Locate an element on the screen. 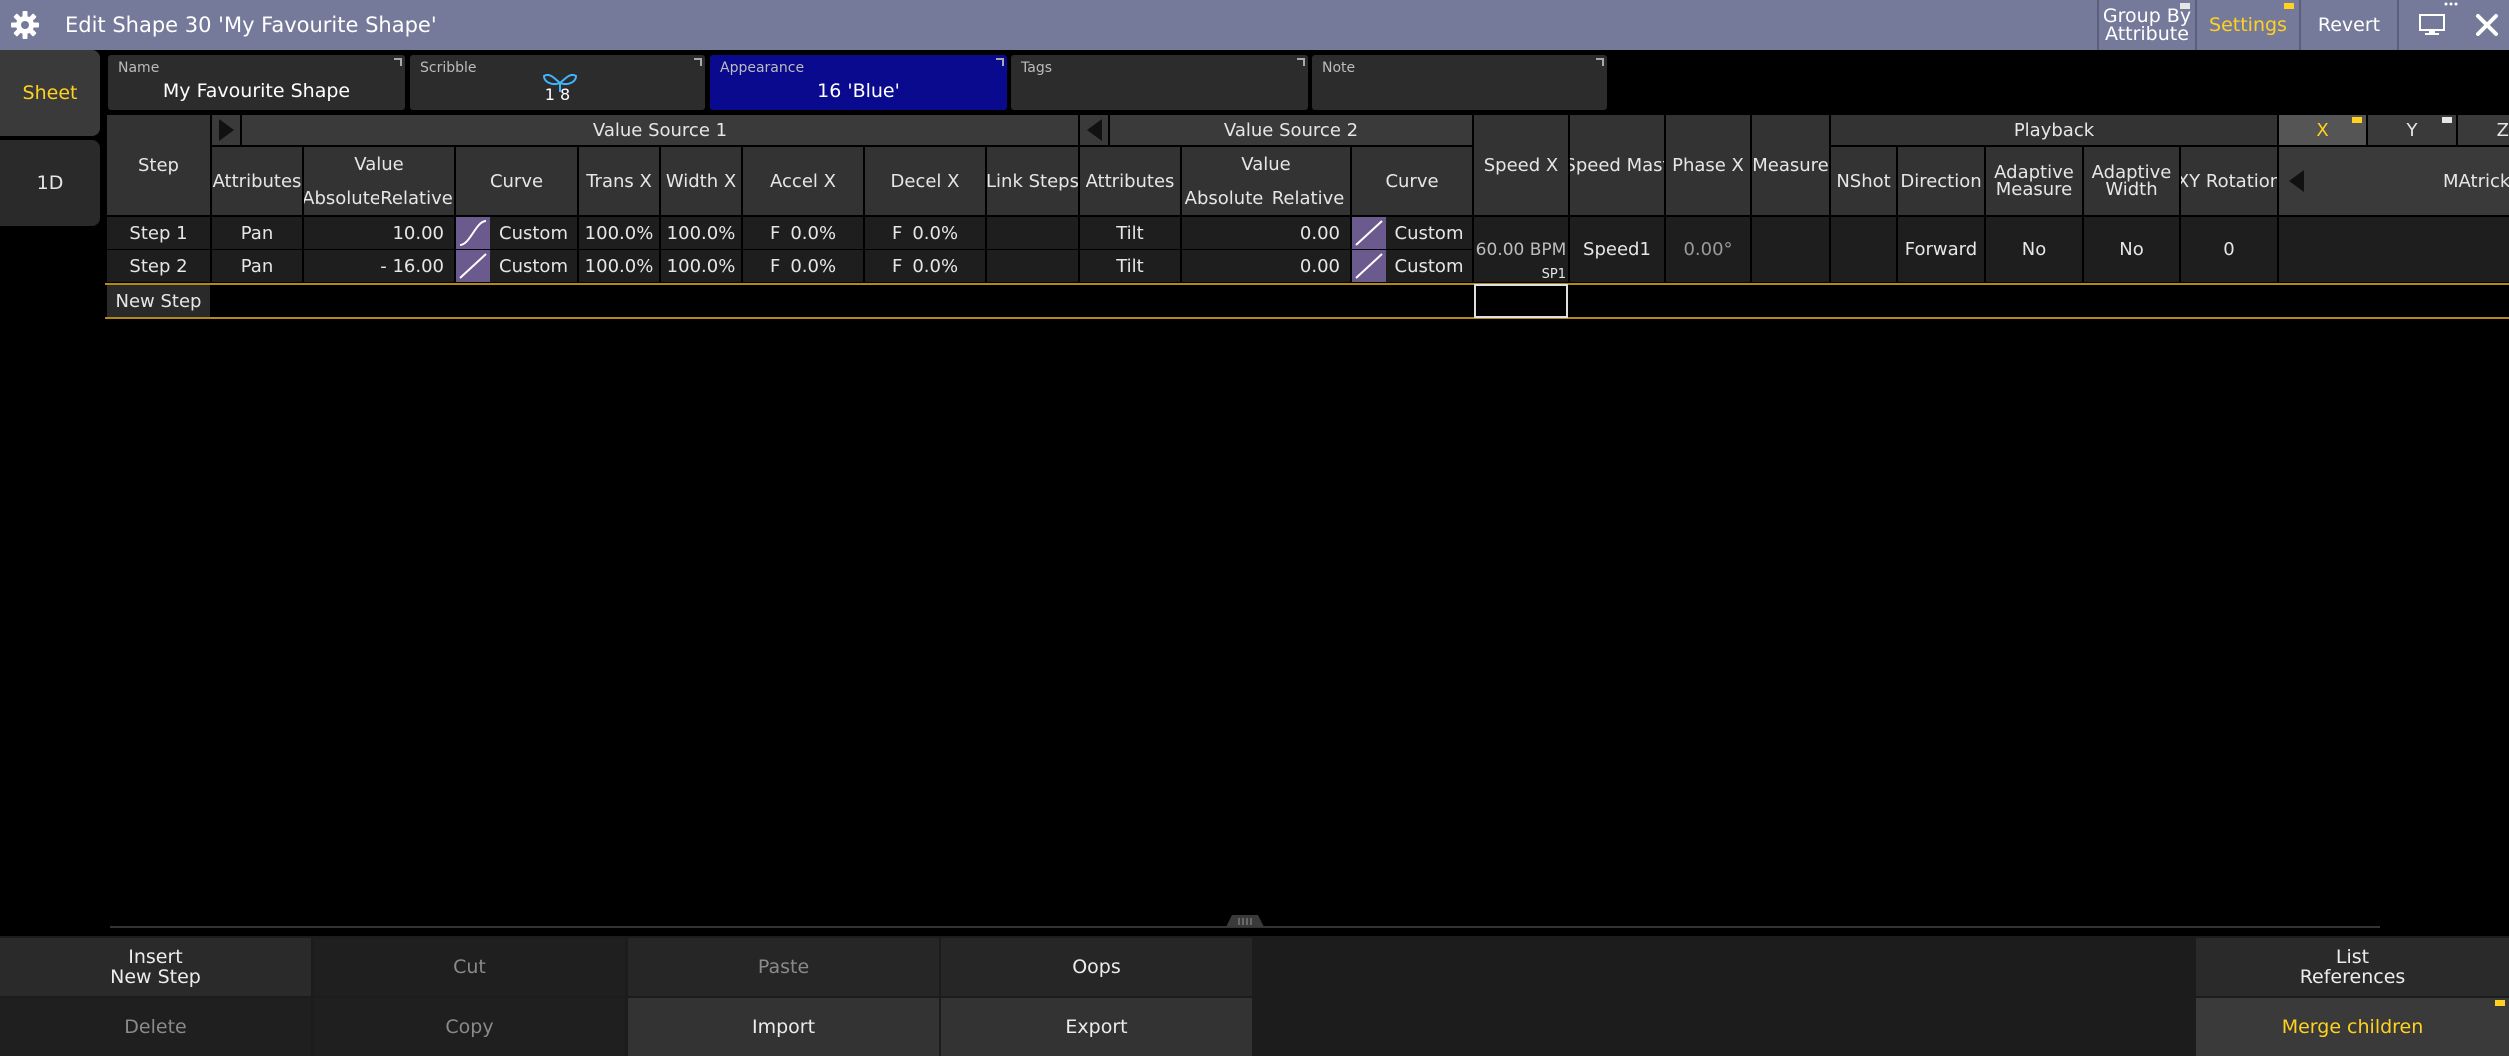  name-field: Name My Favourite Shape is located at coordinates (256, 82).